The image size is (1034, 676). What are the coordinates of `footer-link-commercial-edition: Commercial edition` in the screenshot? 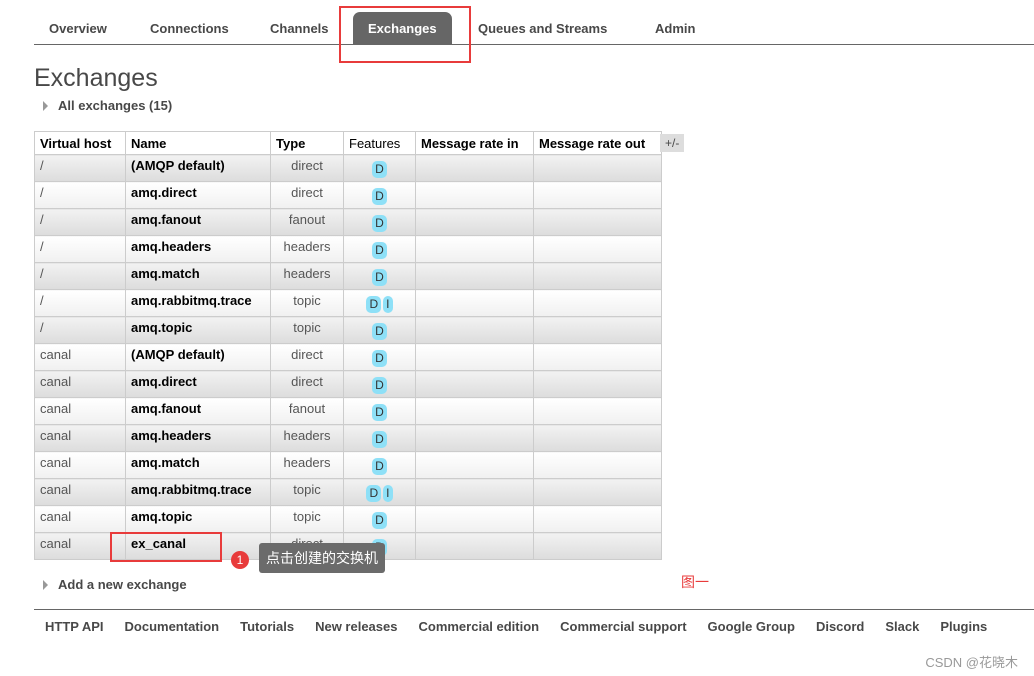 It's located at (478, 627).